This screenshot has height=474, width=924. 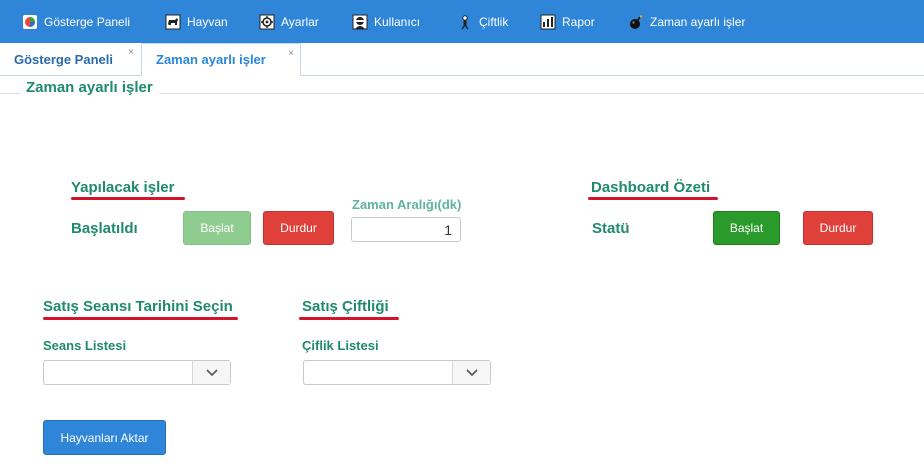 What do you see at coordinates (406, 229) in the screenshot?
I see `interval-input: 1` at bounding box center [406, 229].